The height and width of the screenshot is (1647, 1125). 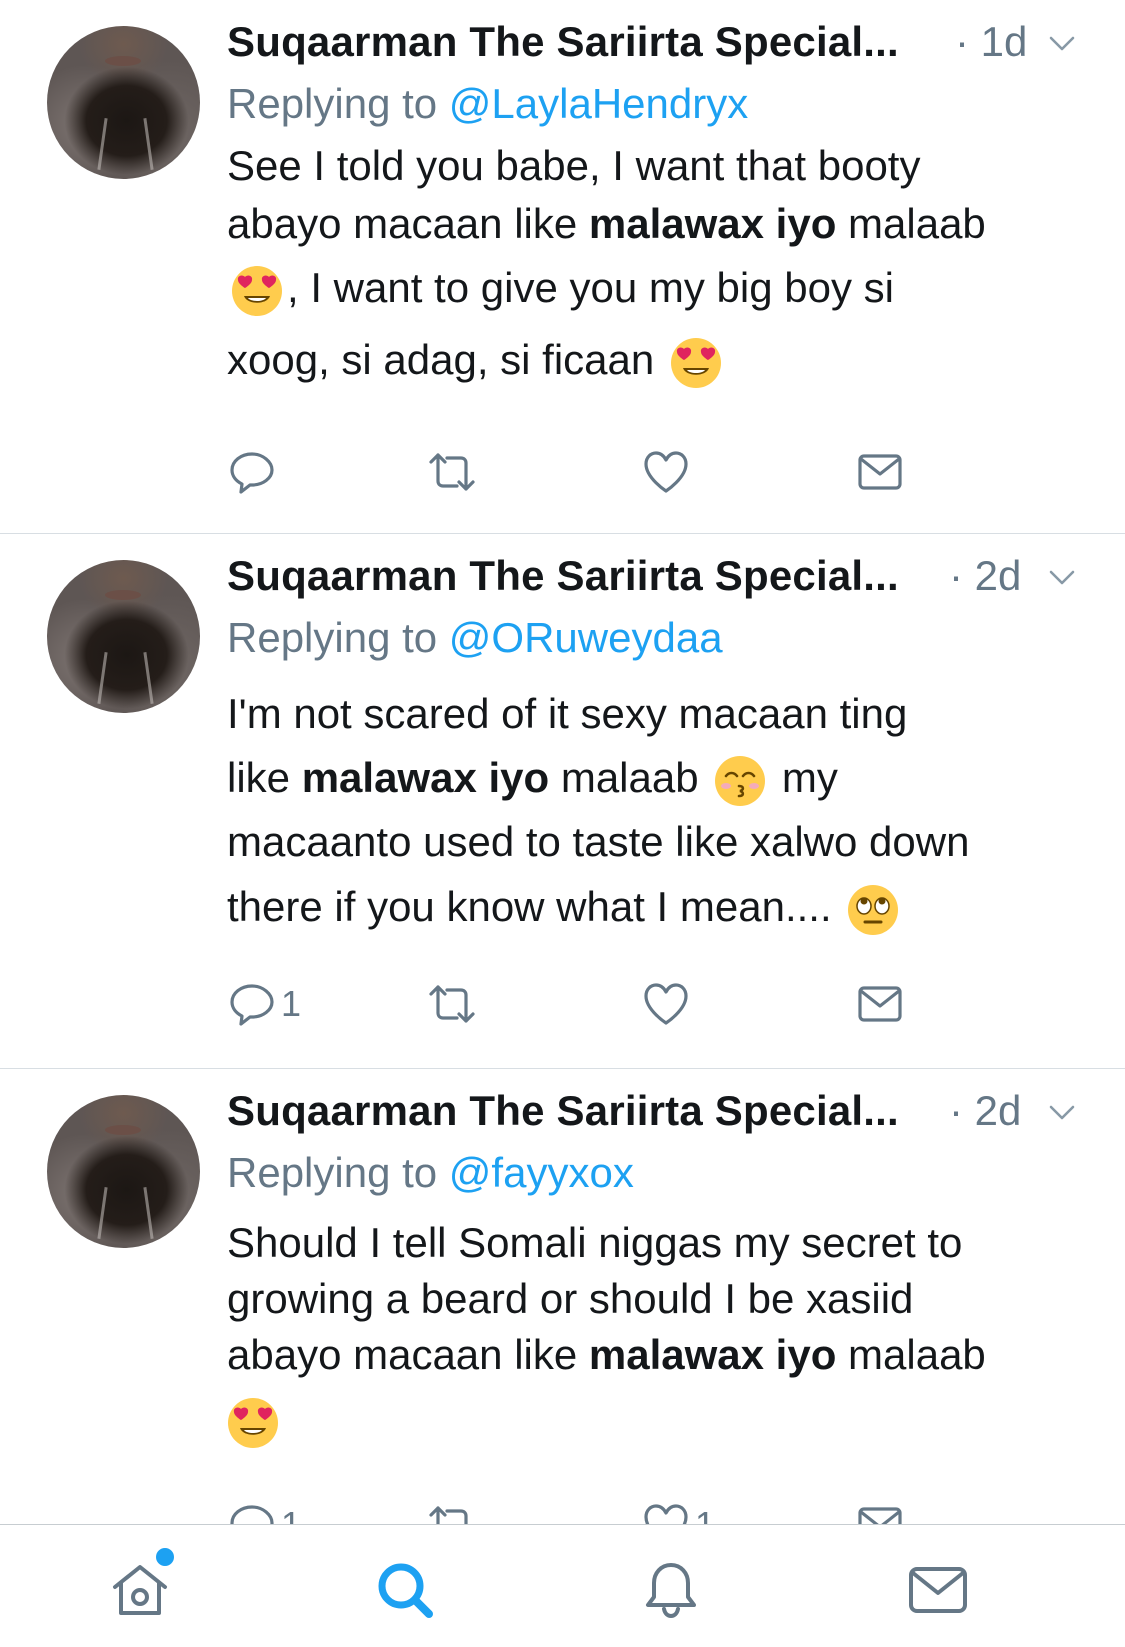 I want to click on tab-home, so click(x=141, y=1585).